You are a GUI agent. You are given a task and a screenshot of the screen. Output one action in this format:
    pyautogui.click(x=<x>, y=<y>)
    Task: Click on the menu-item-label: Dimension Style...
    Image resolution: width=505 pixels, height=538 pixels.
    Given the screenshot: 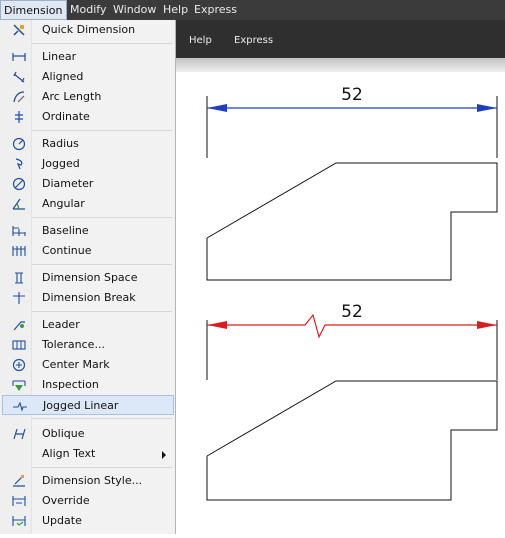 What is the action you would take?
    pyautogui.click(x=92, y=480)
    